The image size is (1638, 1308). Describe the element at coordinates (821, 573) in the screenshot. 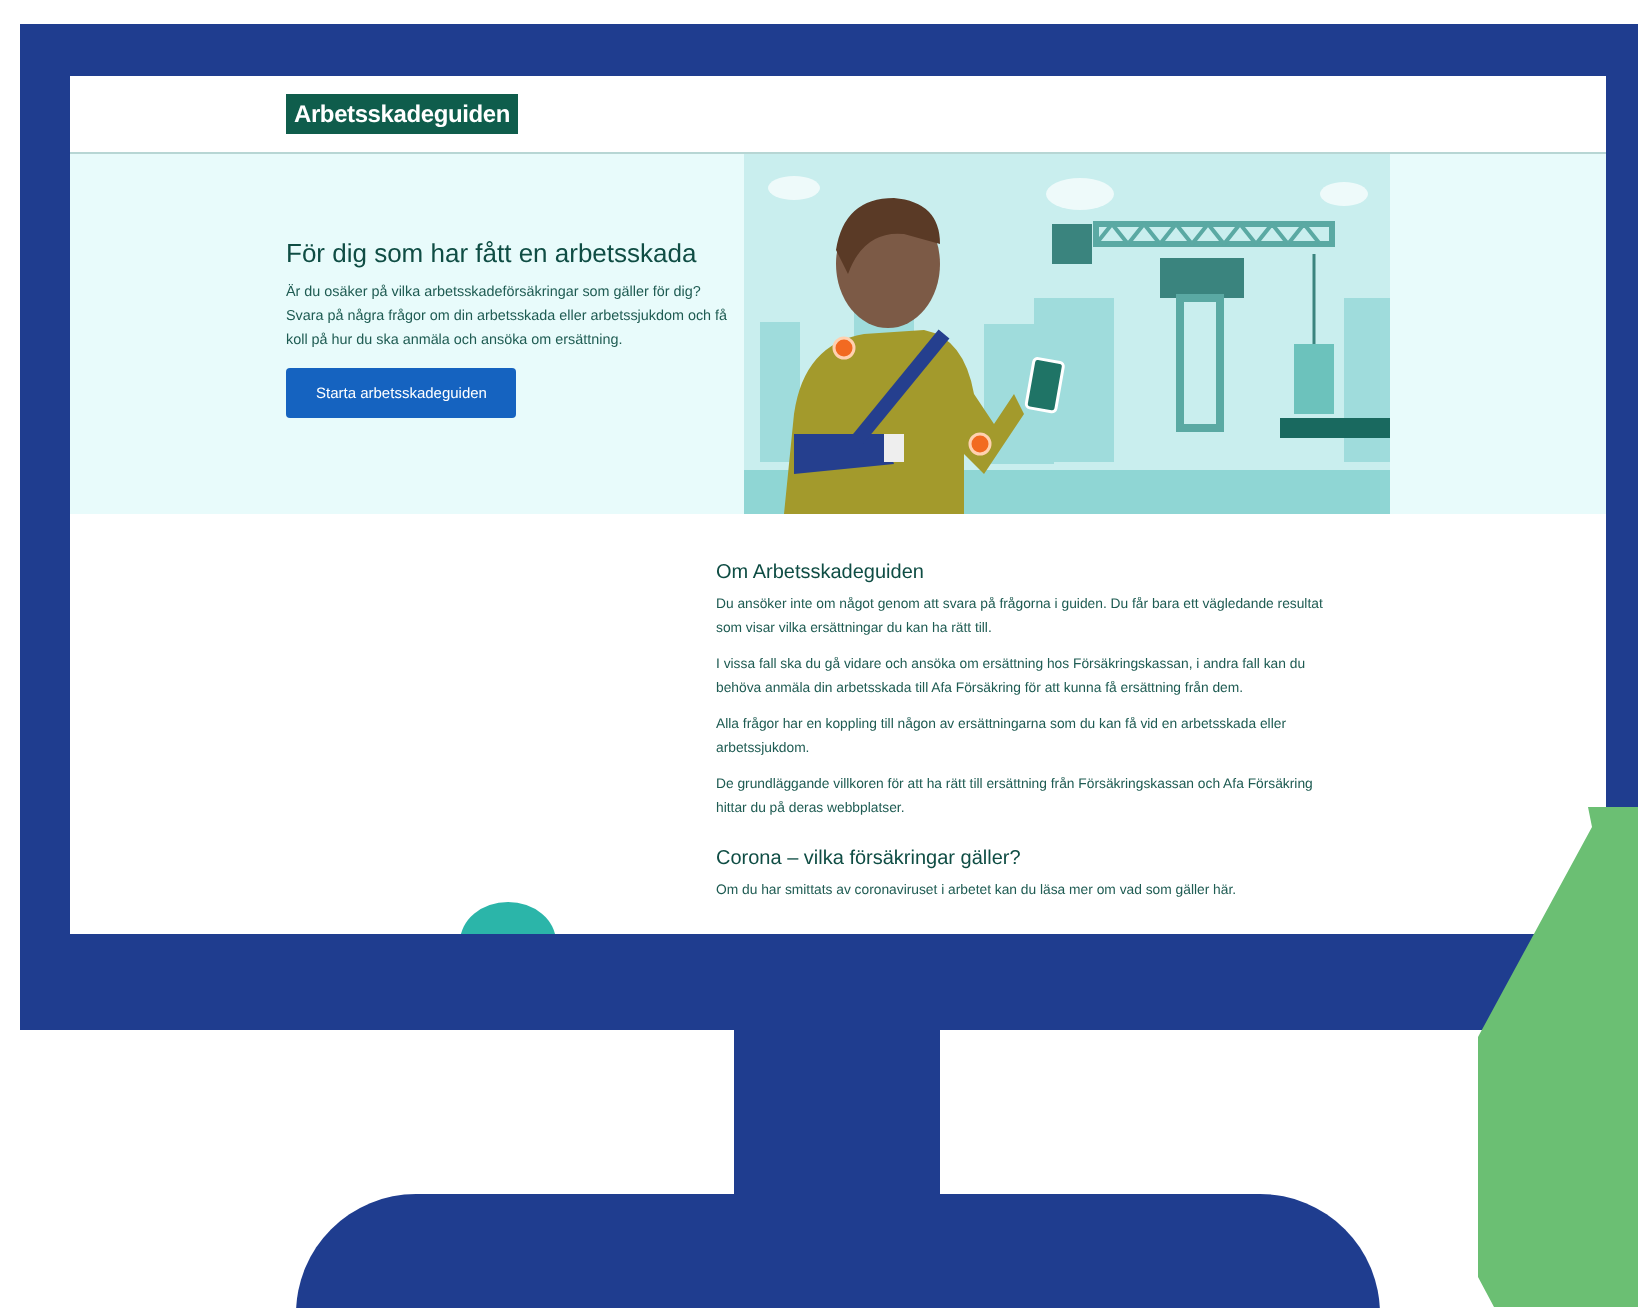

I see `section-heading: Om Arbetsskadeguiden` at that location.